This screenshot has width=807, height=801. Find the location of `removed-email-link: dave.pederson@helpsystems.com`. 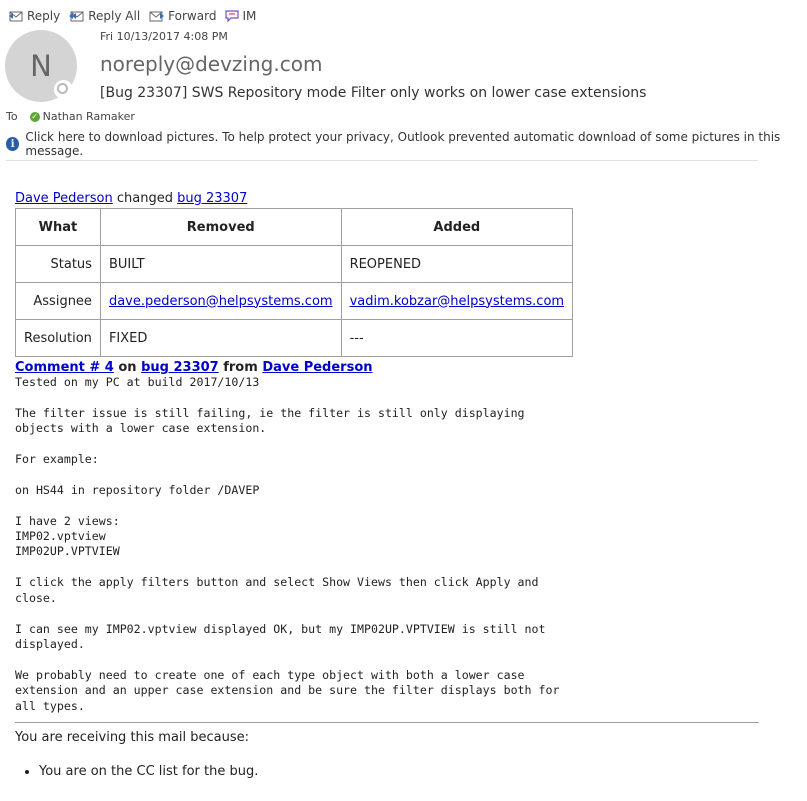

removed-email-link: dave.pederson@helpsystems.com is located at coordinates (221, 301).